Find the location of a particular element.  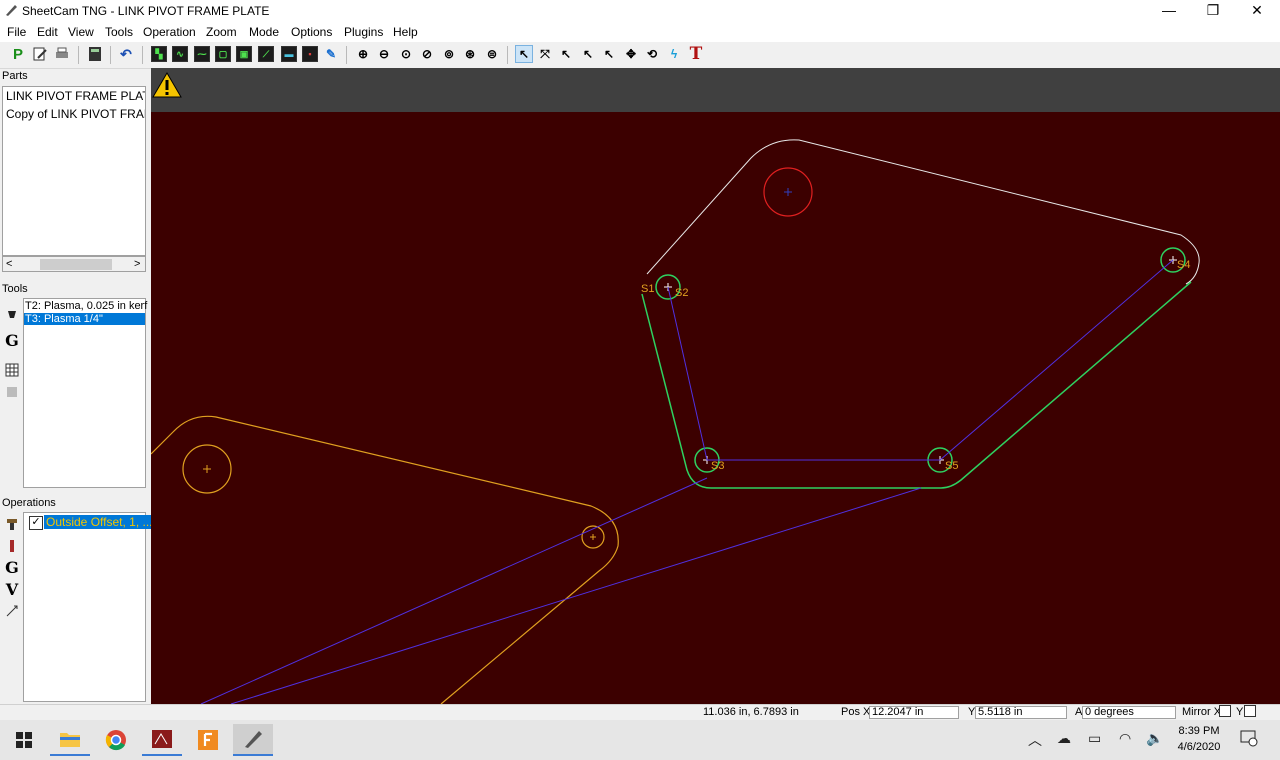

hole-1-icon: ⊕ is located at coordinates (363, 54).